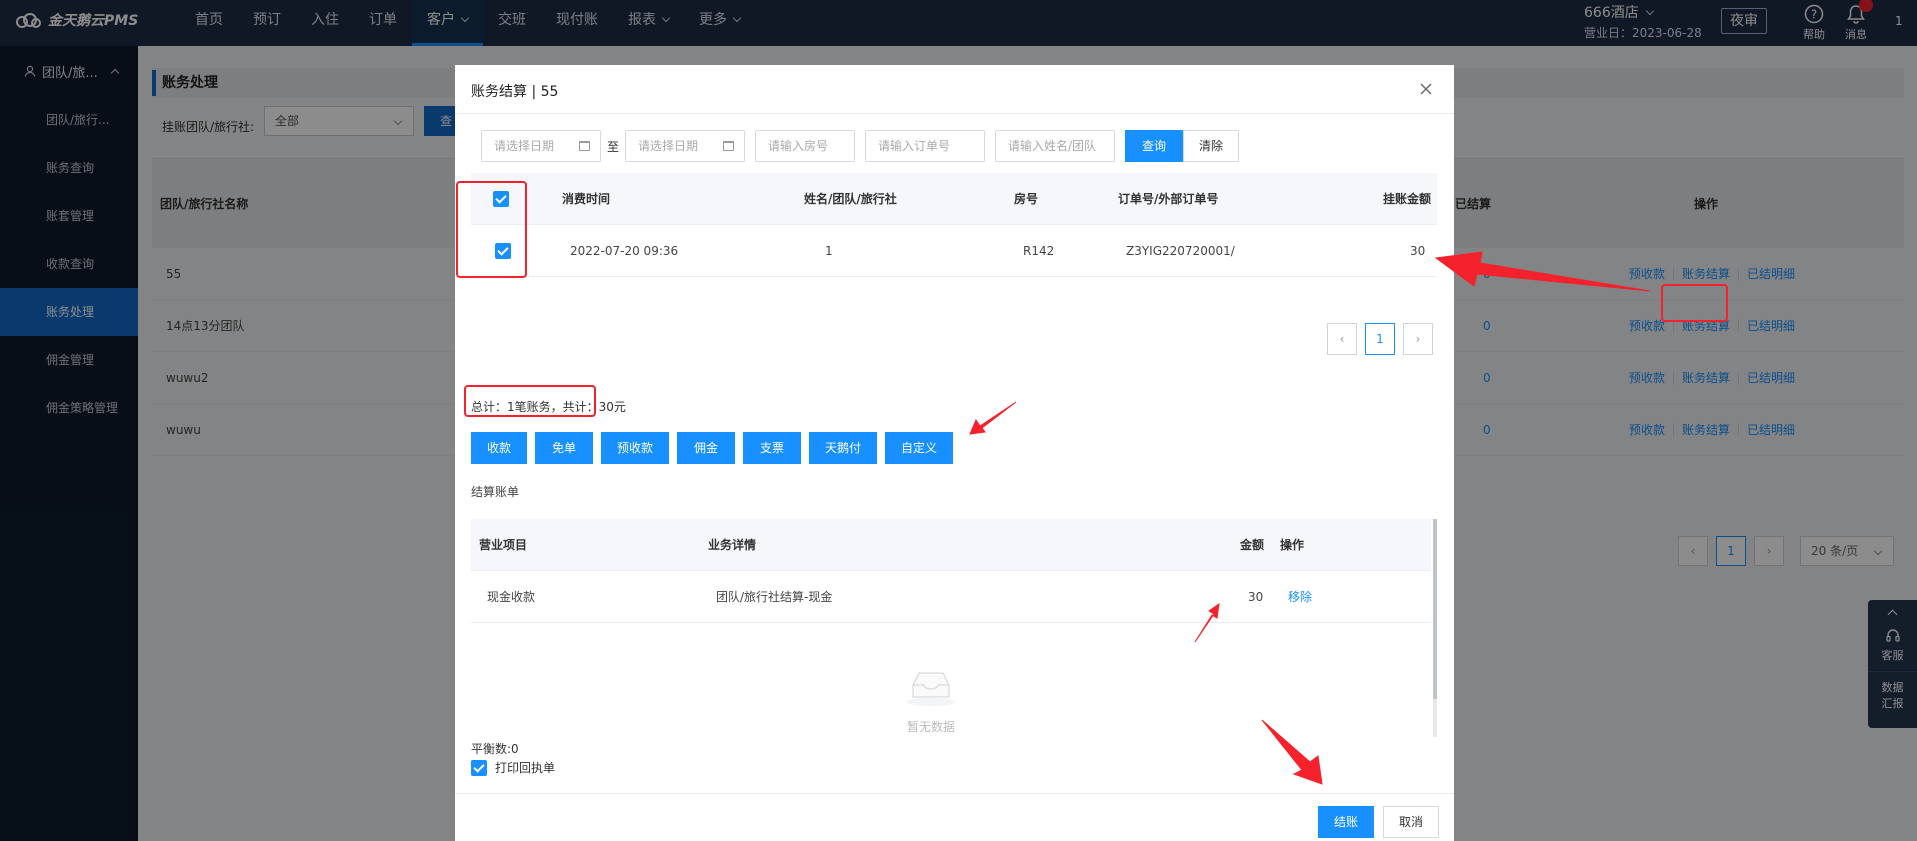  What do you see at coordinates (706, 448) in the screenshot?
I see `commission-button: 佣金` at bounding box center [706, 448].